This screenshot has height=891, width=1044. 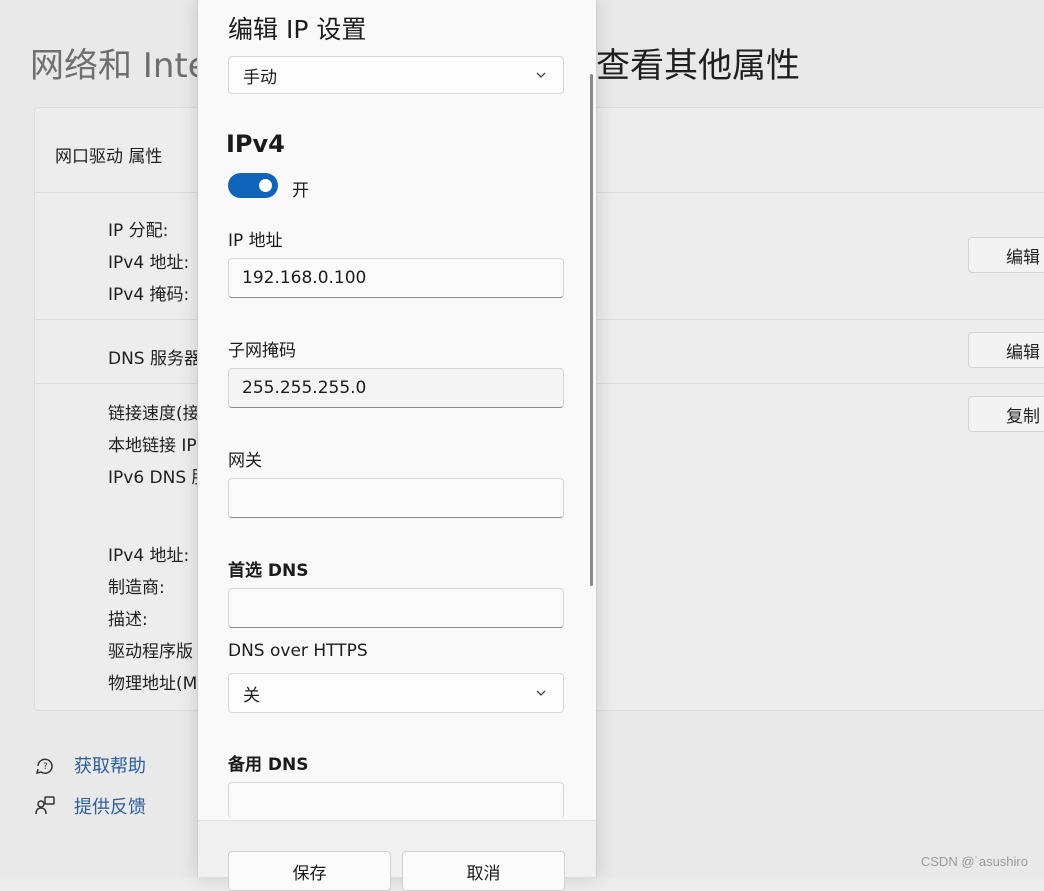 What do you see at coordinates (153, 684) in the screenshot?
I see `mac-address-label: 物理地址(M` at bounding box center [153, 684].